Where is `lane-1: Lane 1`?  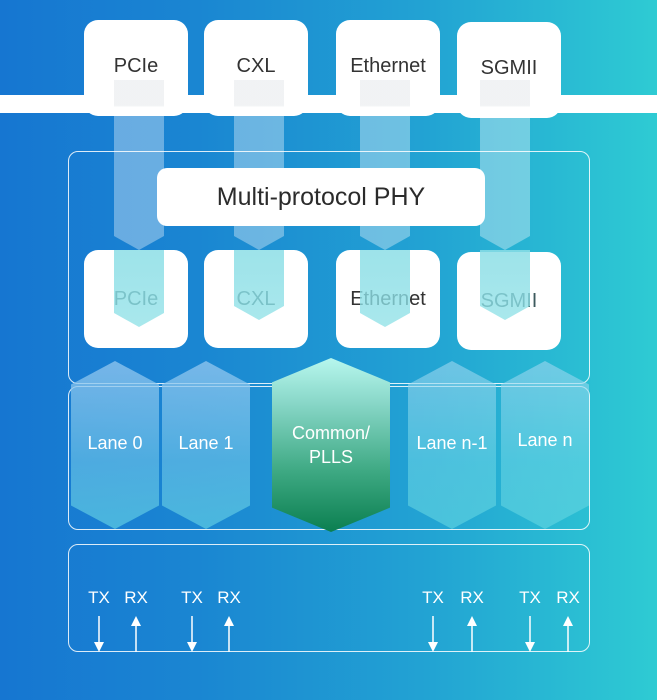
lane-1: Lane 1 is located at coordinates (206, 445).